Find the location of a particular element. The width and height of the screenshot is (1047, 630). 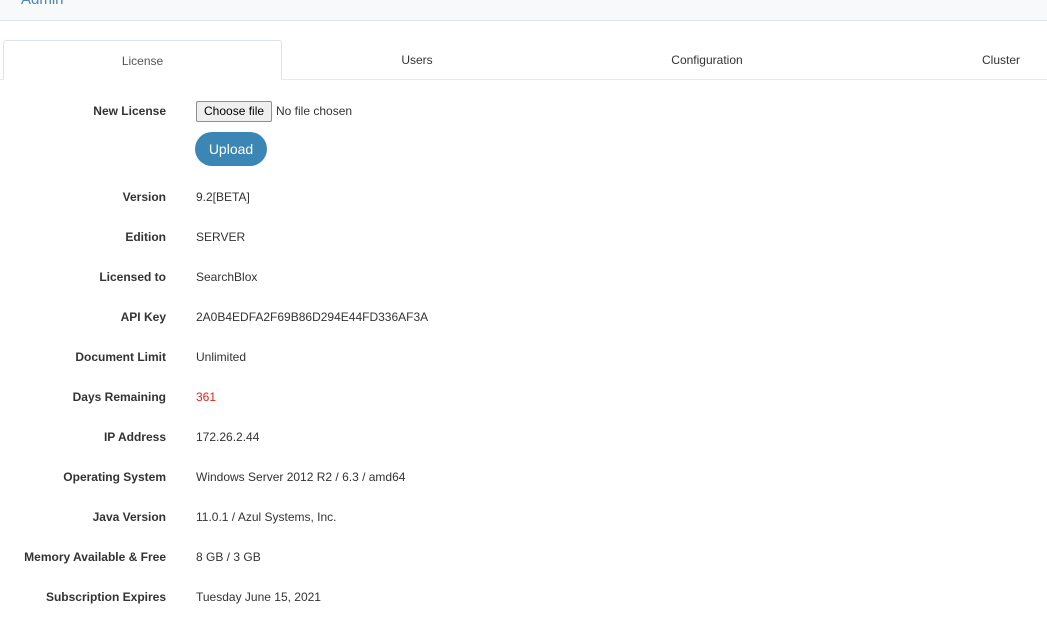

tab-bar: License Users Configuration Cluster is located at coordinates (523, 60).